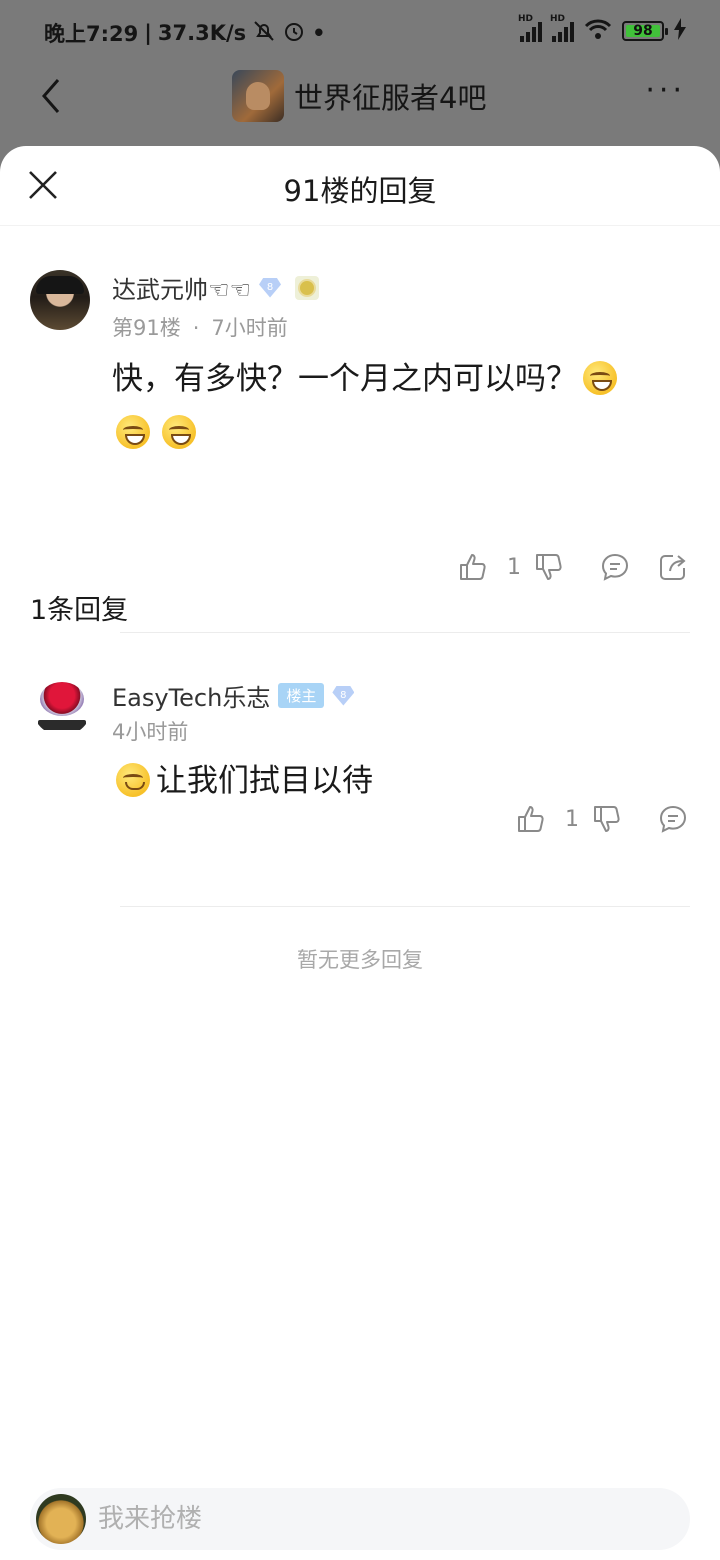 The width and height of the screenshot is (720, 1560). I want to click on signal-icon: HD, so click(530, 28).